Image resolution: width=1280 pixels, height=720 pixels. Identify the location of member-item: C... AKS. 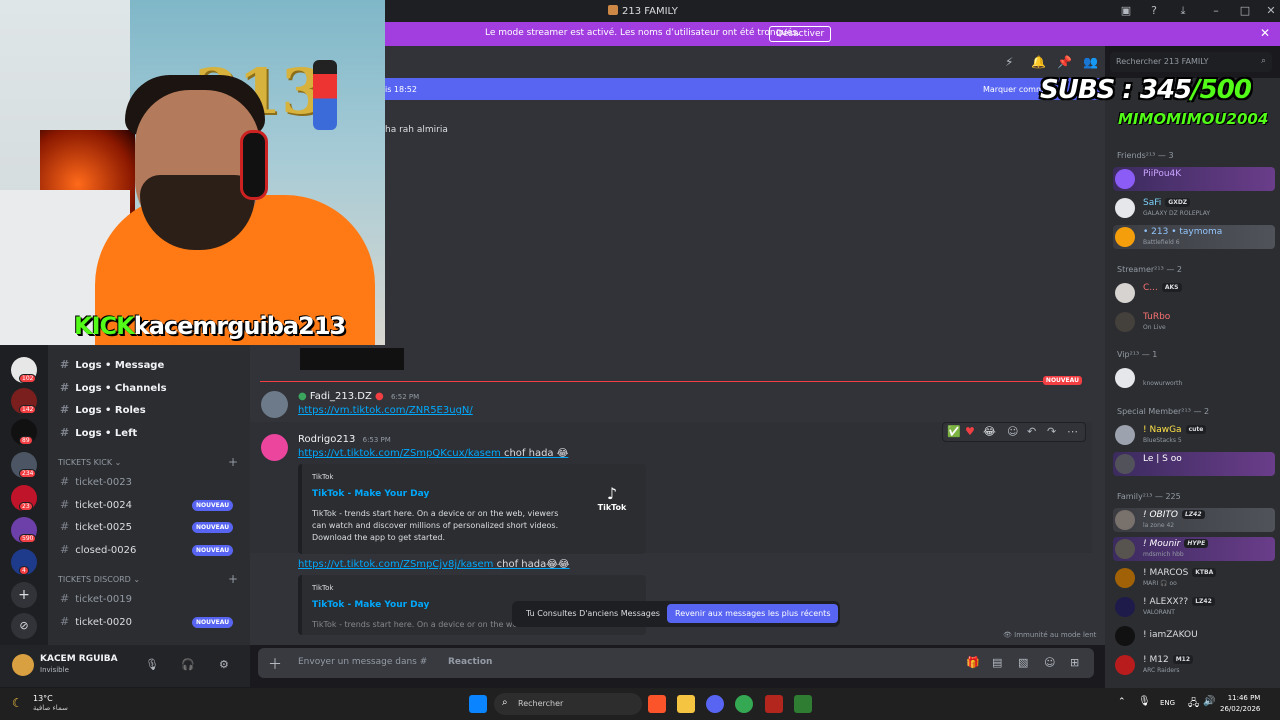
(1194, 293).